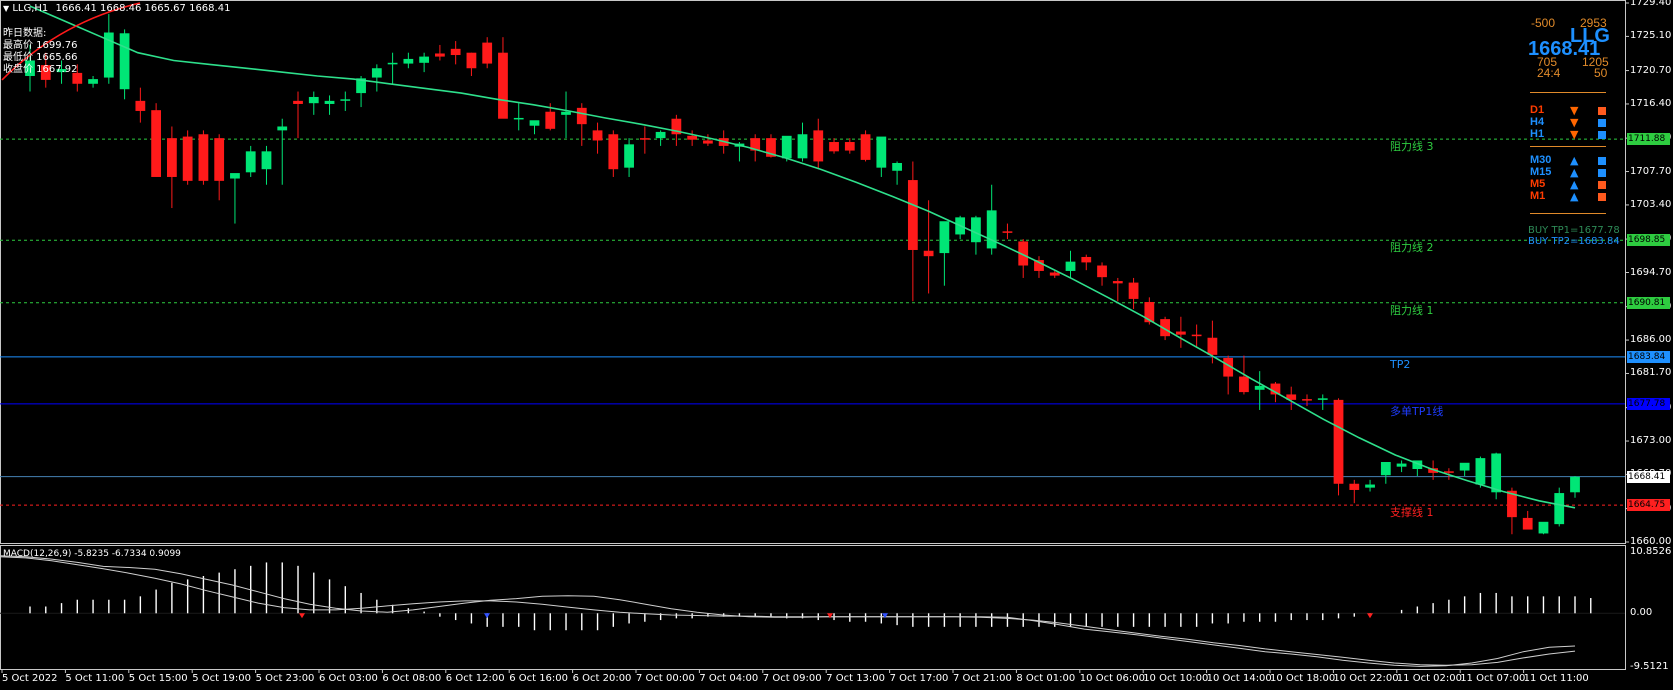  I want to click on macd-label: MACD(12,26,9) -5.8235 -6.7334 0.9099, so click(92, 554).